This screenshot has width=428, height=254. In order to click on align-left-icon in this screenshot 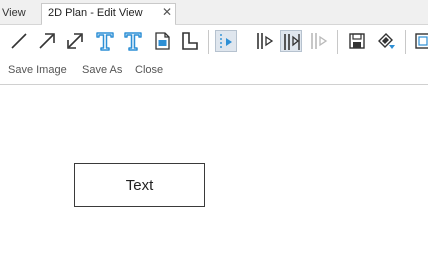, I will do `click(265, 41)`.